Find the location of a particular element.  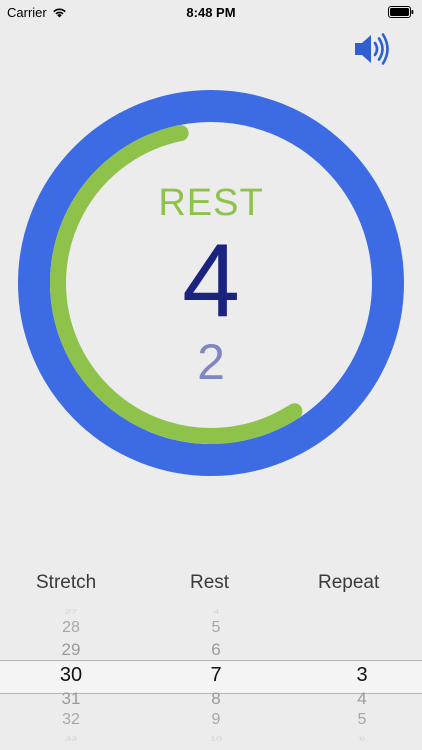

rest-picker-column: 4 5 6 7 8 9 10 is located at coordinates (216, 678).